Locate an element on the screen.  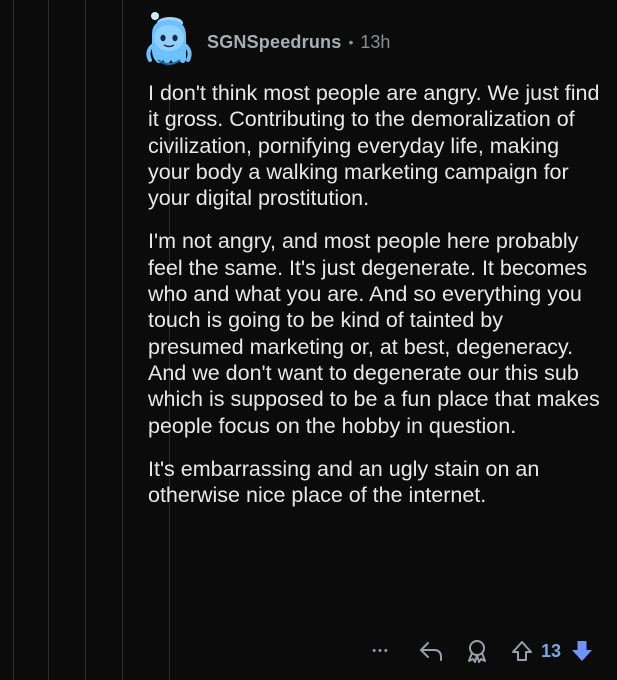
avatar is located at coordinates (169, 42).